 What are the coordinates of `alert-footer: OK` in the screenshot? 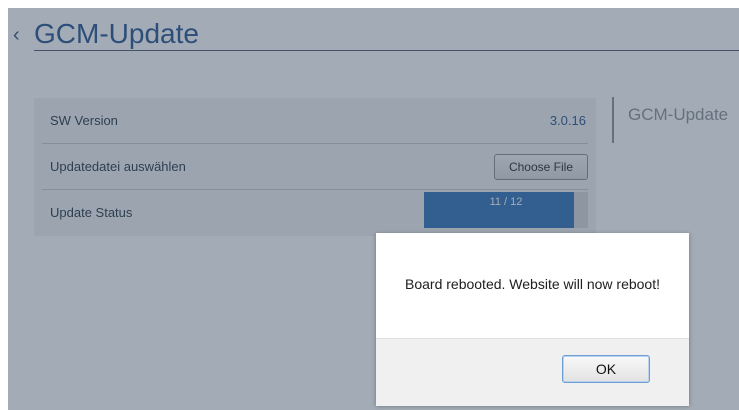 It's located at (532, 372).